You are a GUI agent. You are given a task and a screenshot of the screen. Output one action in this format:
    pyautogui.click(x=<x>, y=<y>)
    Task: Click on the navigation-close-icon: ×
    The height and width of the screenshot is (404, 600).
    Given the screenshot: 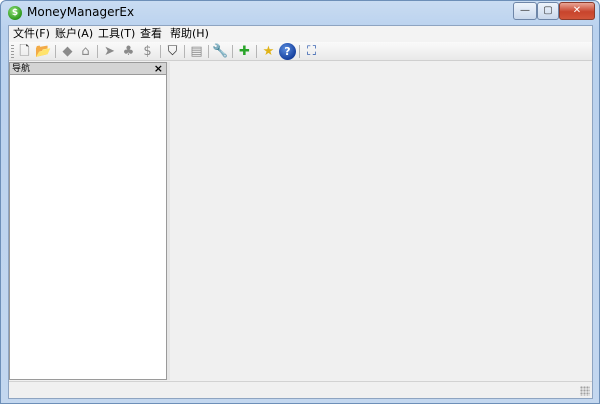 What is the action you would take?
    pyautogui.click(x=158, y=68)
    